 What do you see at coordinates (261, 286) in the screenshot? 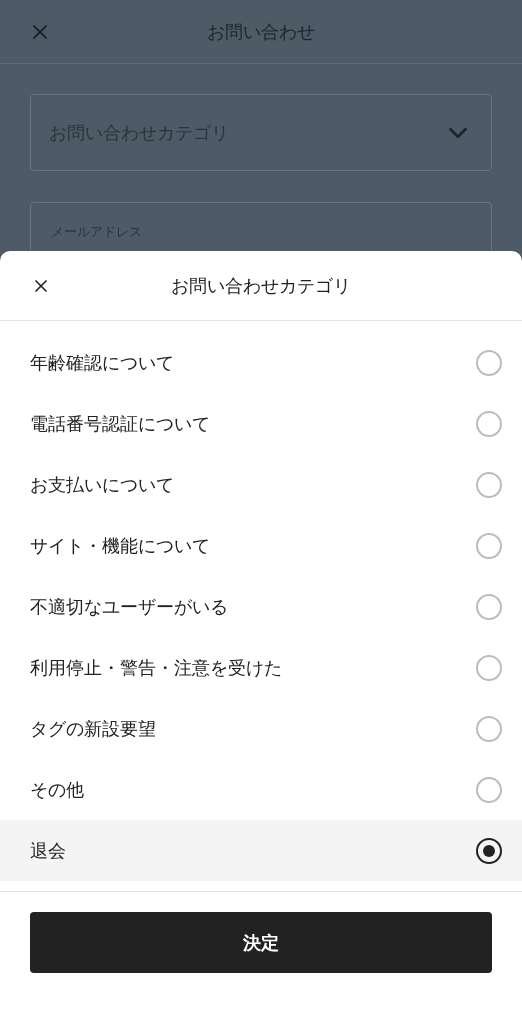
I see `sheet-title: お問い合わせカテゴリ` at bounding box center [261, 286].